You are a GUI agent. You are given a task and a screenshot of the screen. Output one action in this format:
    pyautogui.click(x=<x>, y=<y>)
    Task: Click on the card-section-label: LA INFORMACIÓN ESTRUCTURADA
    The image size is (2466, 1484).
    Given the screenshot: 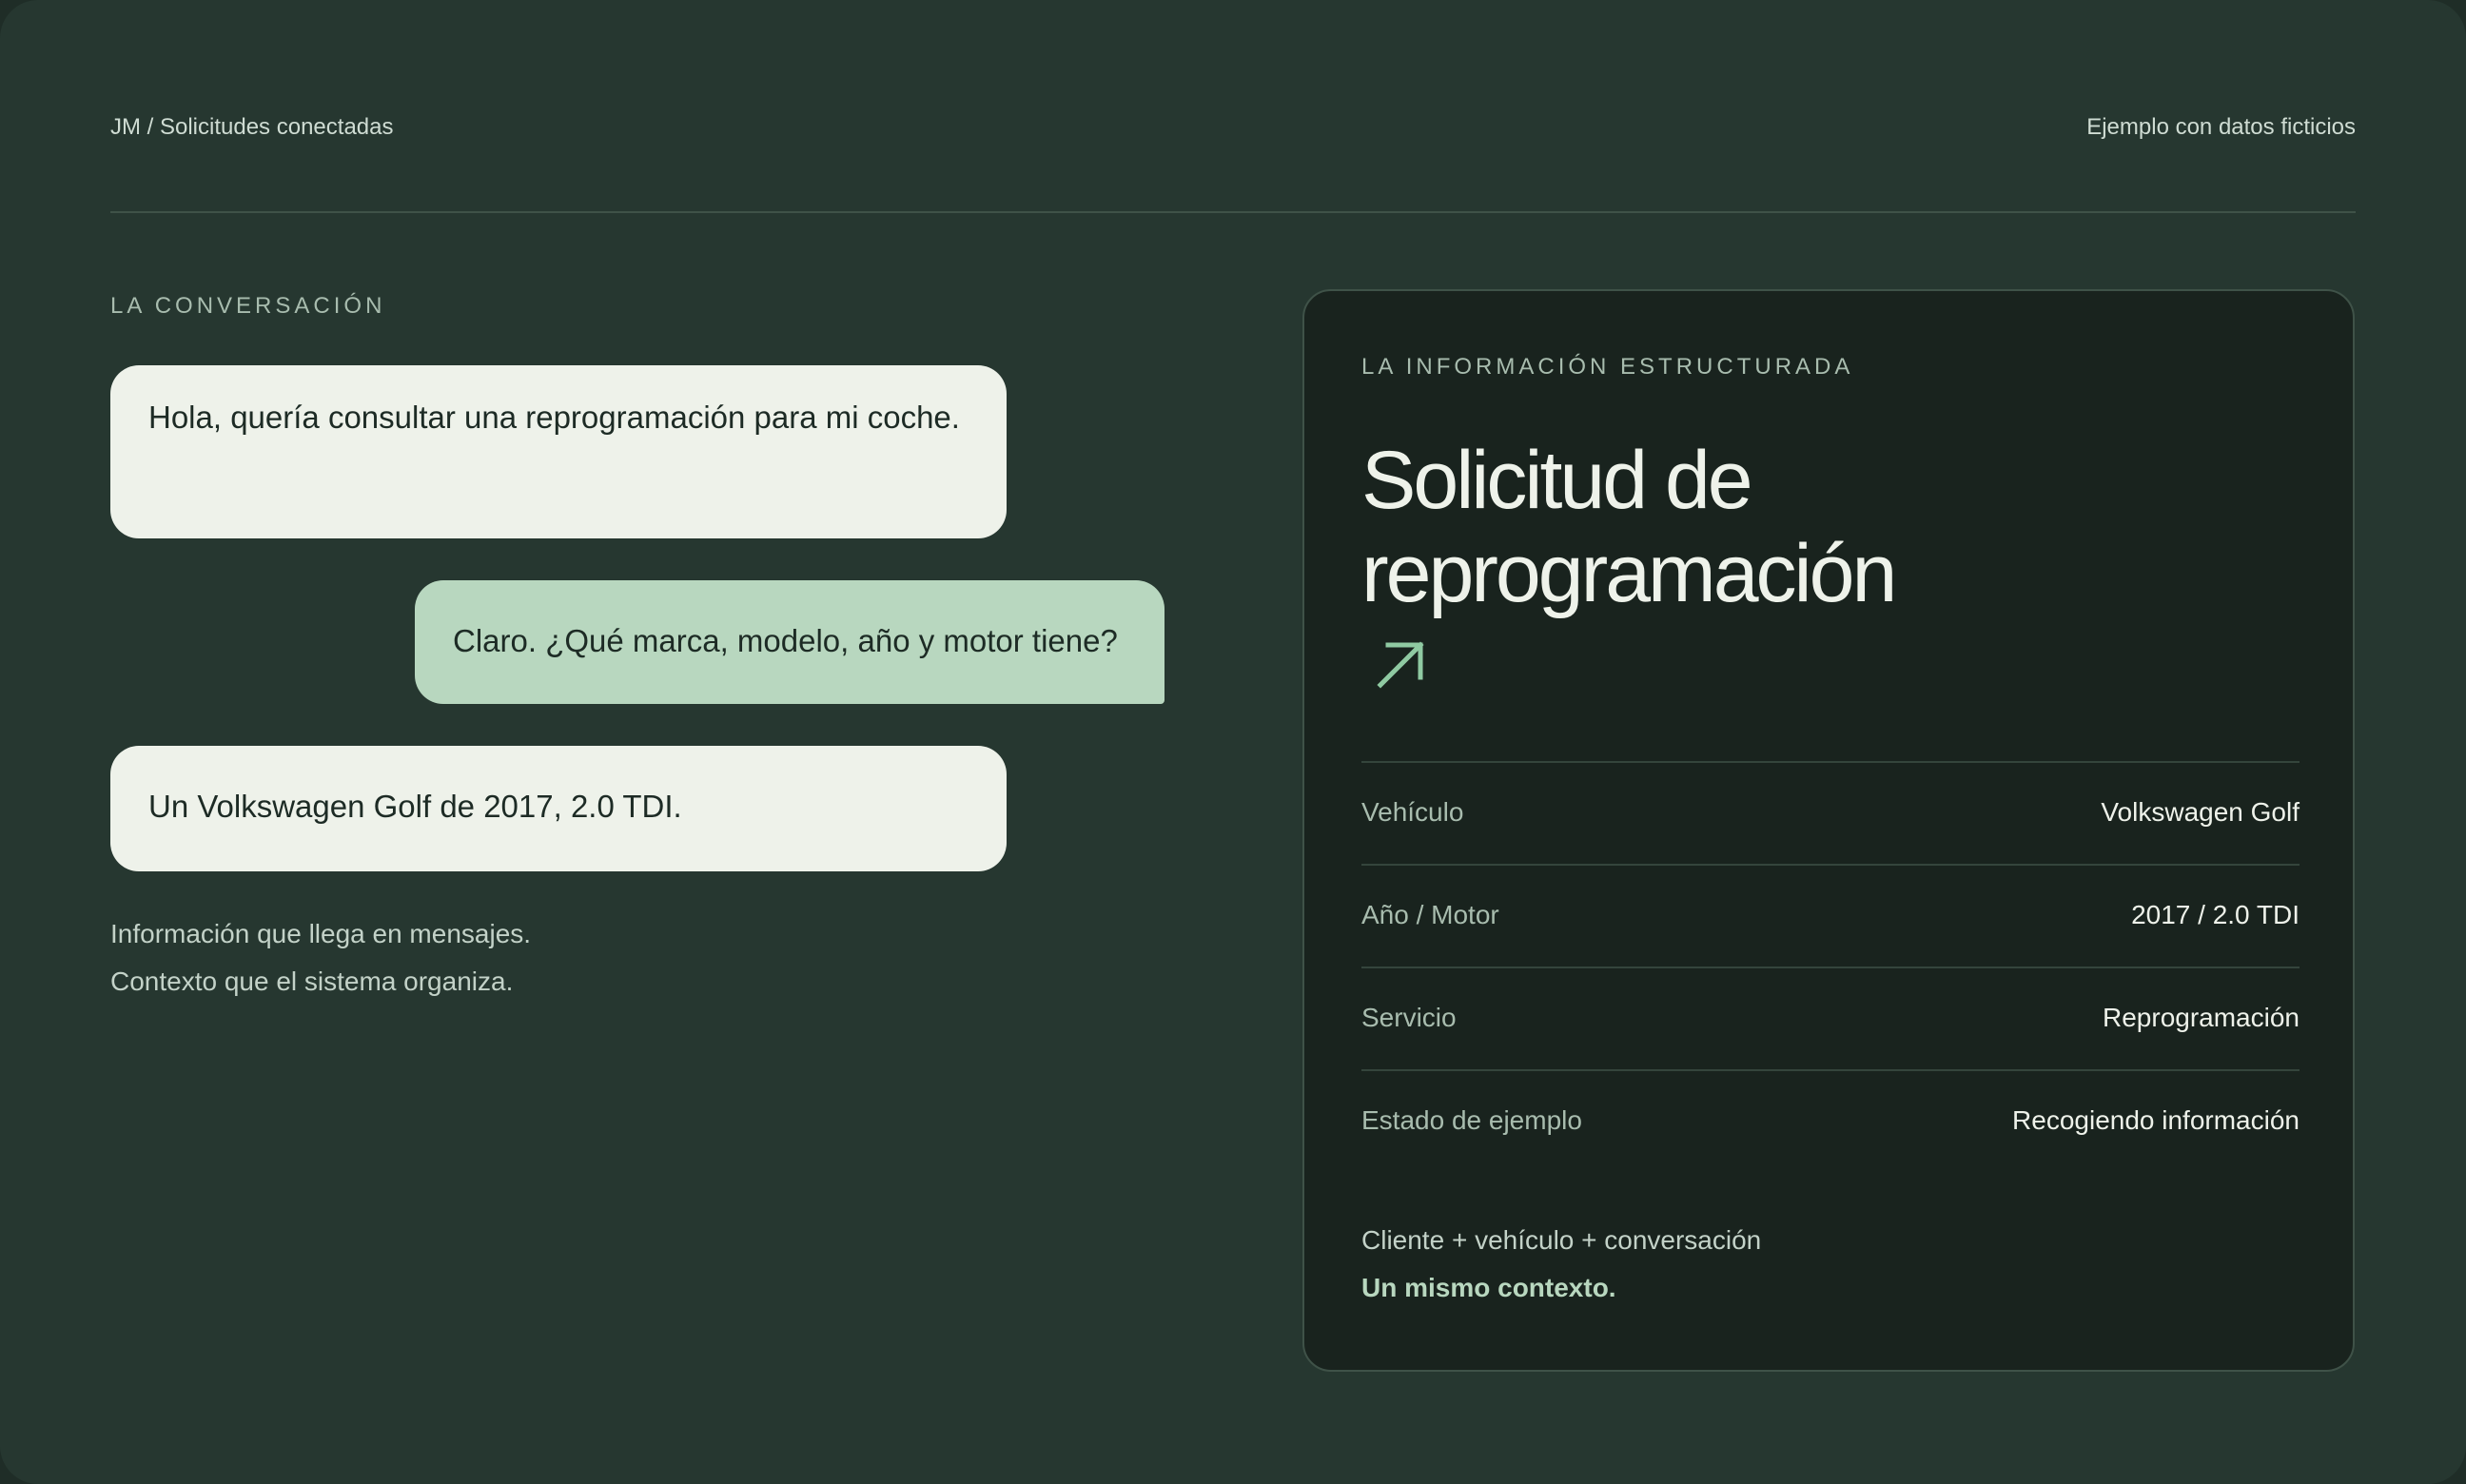 What is the action you would take?
    pyautogui.click(x=1607, y=367)
    